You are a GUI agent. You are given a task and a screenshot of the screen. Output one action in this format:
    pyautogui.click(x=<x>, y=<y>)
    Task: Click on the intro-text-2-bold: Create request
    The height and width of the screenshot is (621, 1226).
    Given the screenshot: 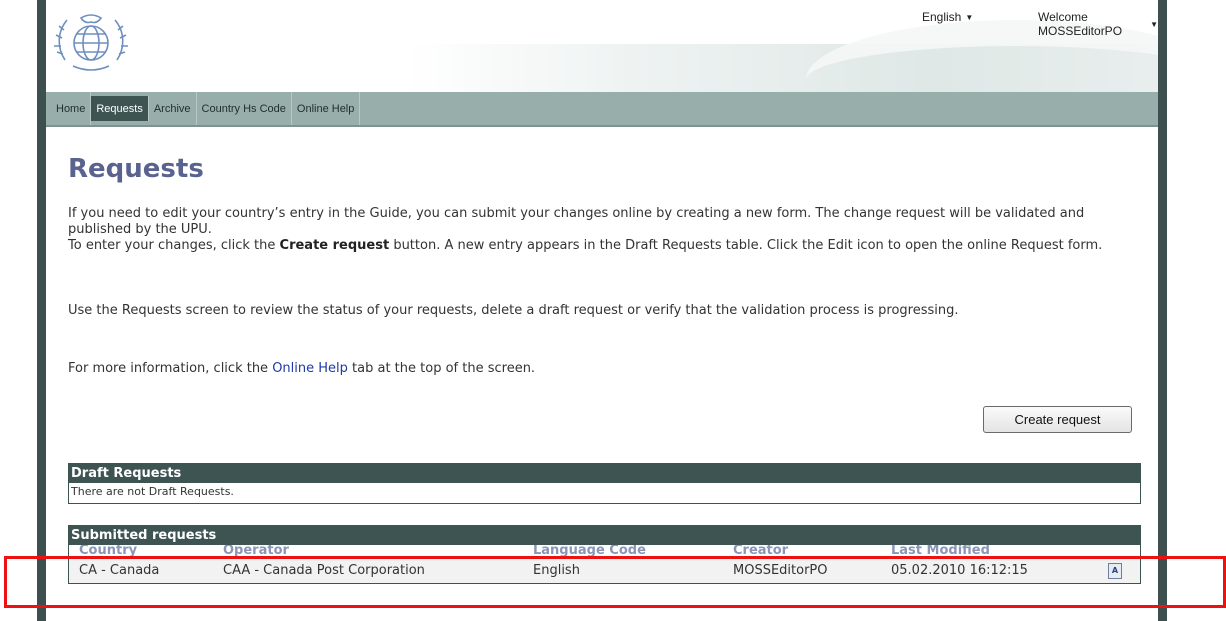 What is the action you would take?
    pyautogui.click(x=334, y=245)
    